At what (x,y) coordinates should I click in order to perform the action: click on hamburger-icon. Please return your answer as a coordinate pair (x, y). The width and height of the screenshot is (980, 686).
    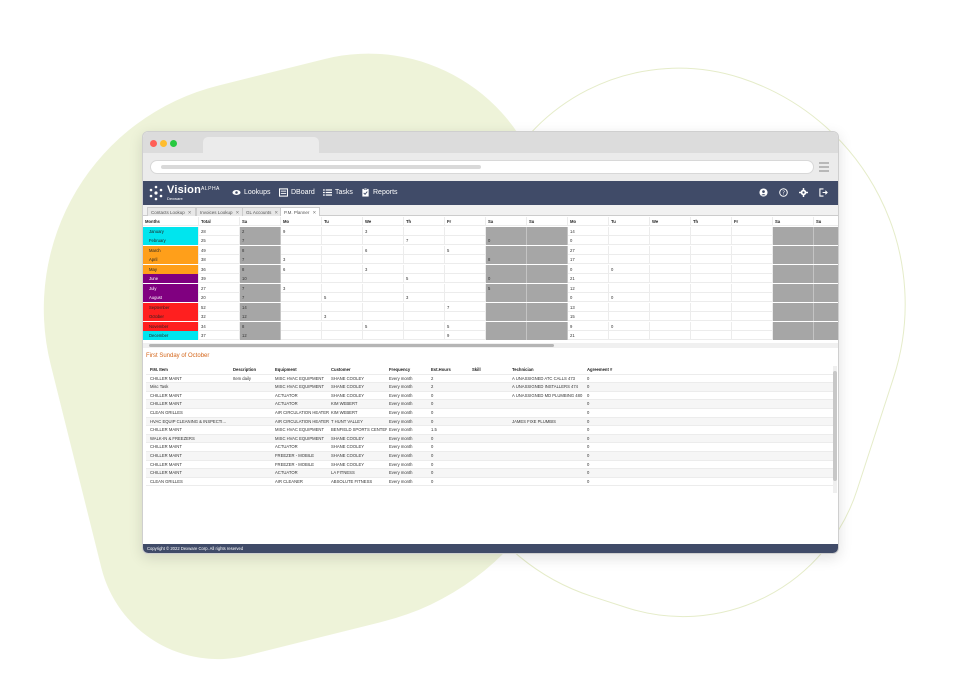
    Looking at the image, I should click on (824, 168).